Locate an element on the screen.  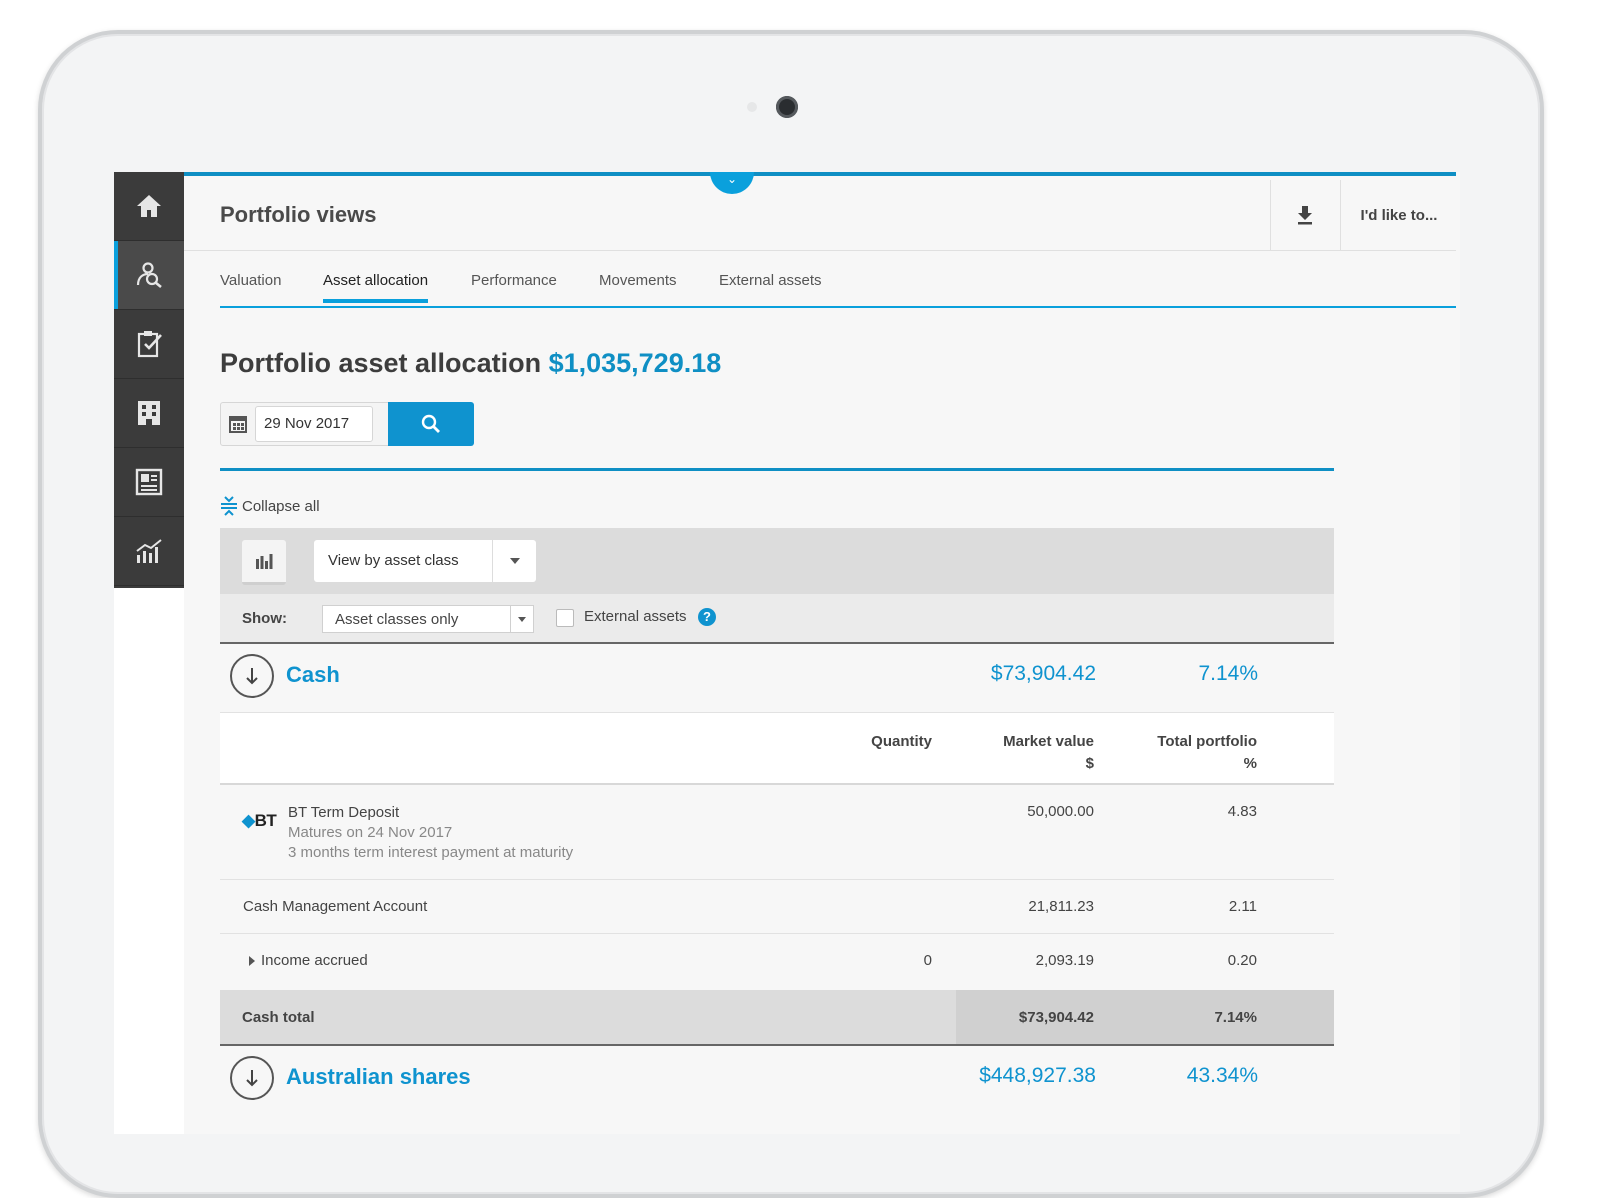
home-icon is located at coordinates (149, 206).